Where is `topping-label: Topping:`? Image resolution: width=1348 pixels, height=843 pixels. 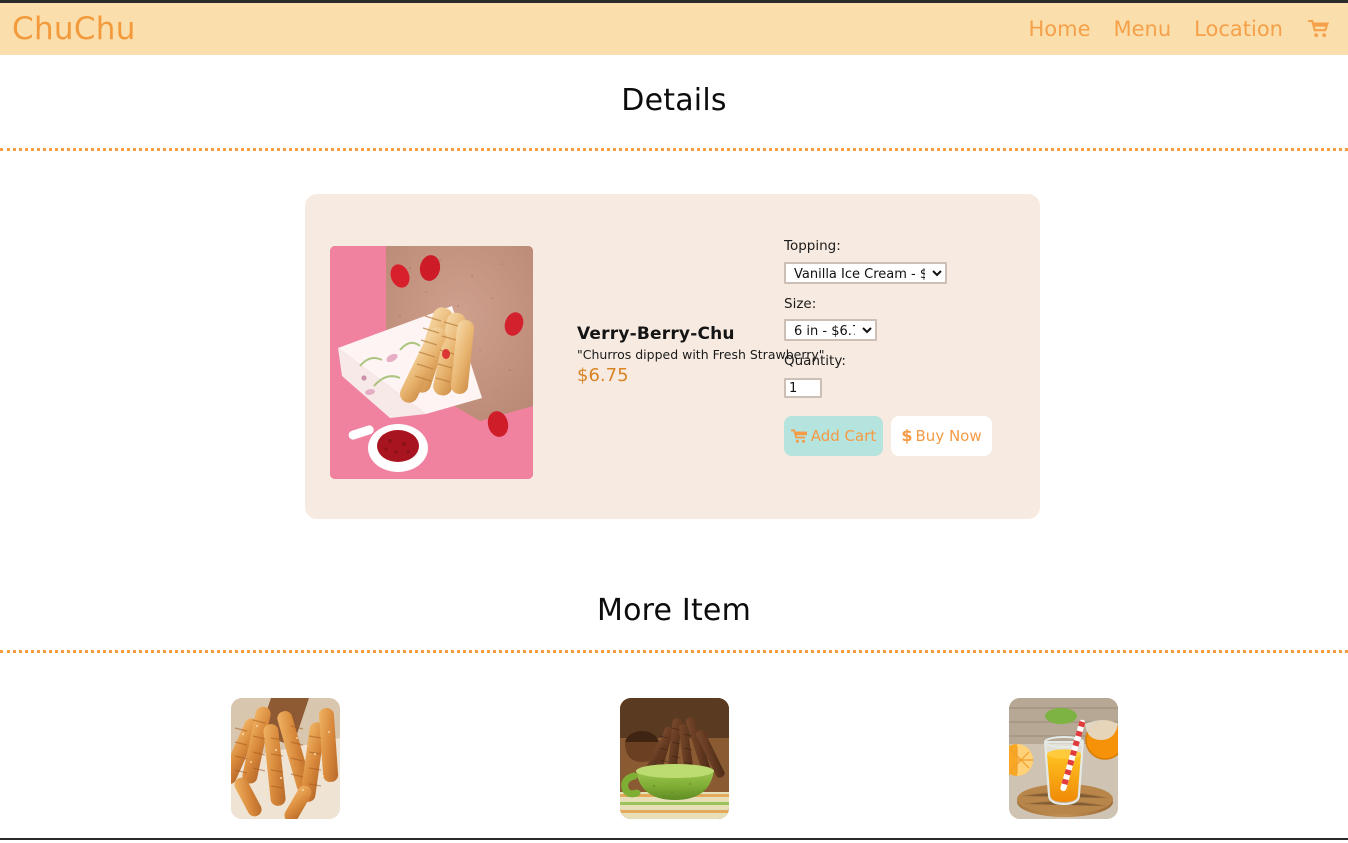
topping-label: Topping: is located at coordinates (812, 246).